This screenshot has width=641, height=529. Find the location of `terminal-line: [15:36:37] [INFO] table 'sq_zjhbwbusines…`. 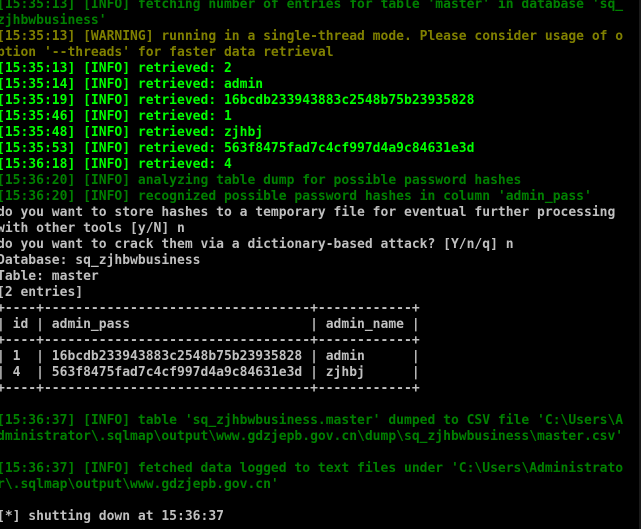

terminal-line: [15:36:37] [INFO] table 'sq_zjhbwbusines… is located at coordinates (312, 420).